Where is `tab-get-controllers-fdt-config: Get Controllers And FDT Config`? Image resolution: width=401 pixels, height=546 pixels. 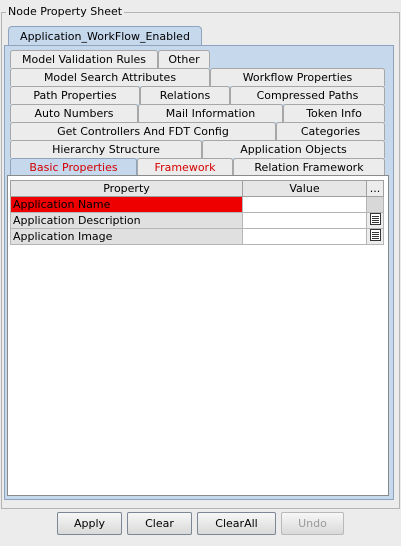 tab-get-controllers-fdt-config: Get Controllers And FDT Config is located at coordinates (143, 131).